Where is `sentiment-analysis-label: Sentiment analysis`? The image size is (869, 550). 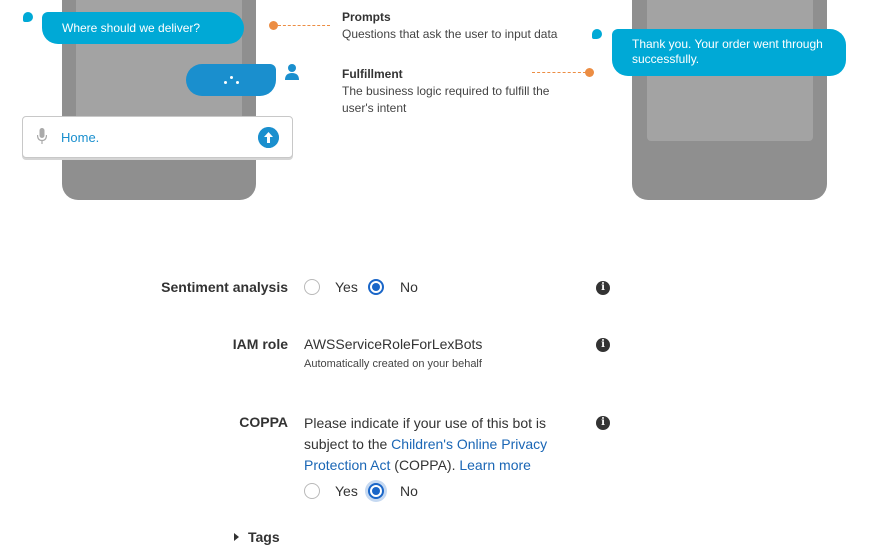
sentiment-analysis-label: Sentiment analysis is located at coordinates (224, 287).